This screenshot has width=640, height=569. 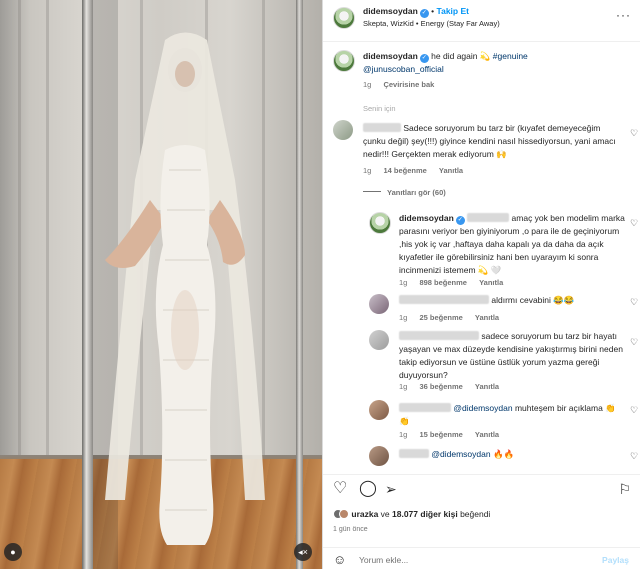 What do you see at coordinates (13, 552) in the screenshot?
I see `profile-icon: ●` at bounding box center [13, 552].